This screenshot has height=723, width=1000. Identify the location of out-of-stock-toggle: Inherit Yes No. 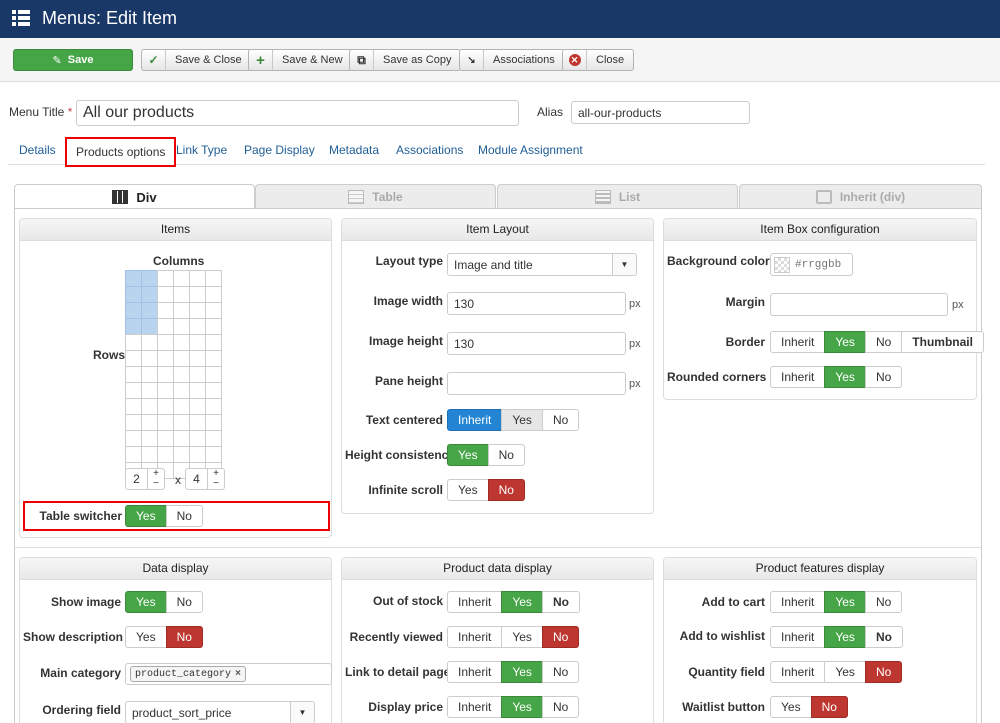
(513, 602).